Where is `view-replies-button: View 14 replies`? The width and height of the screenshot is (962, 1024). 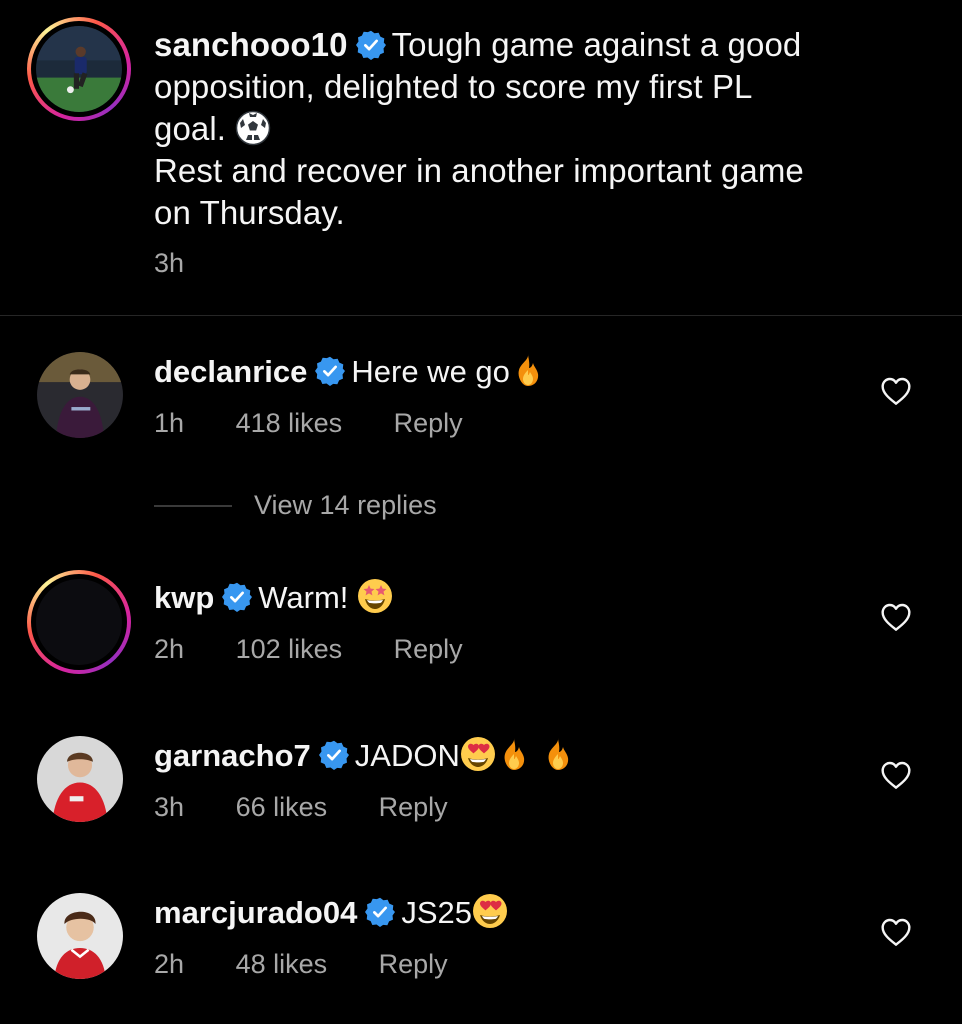
view-replies-button: View 14 replies is located at coordinates (295, 505).